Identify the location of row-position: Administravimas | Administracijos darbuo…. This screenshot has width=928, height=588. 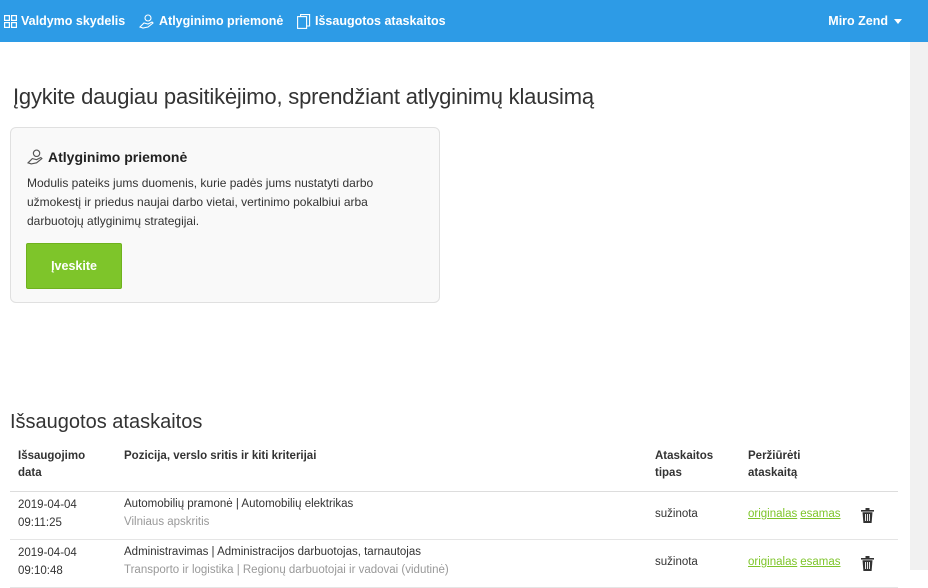
(272, 552).